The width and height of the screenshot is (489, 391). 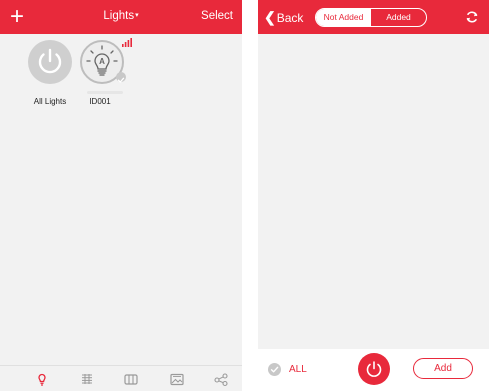 I want to click on tile-label: ID001, so click(x=100, y=101).